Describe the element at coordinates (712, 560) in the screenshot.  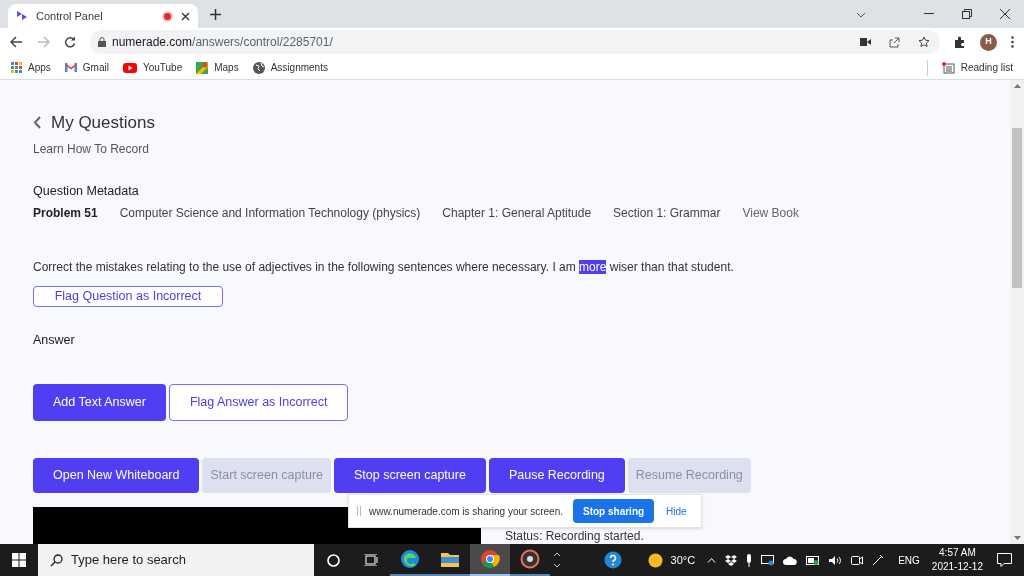
I see `chevron-up-icon` at that location.